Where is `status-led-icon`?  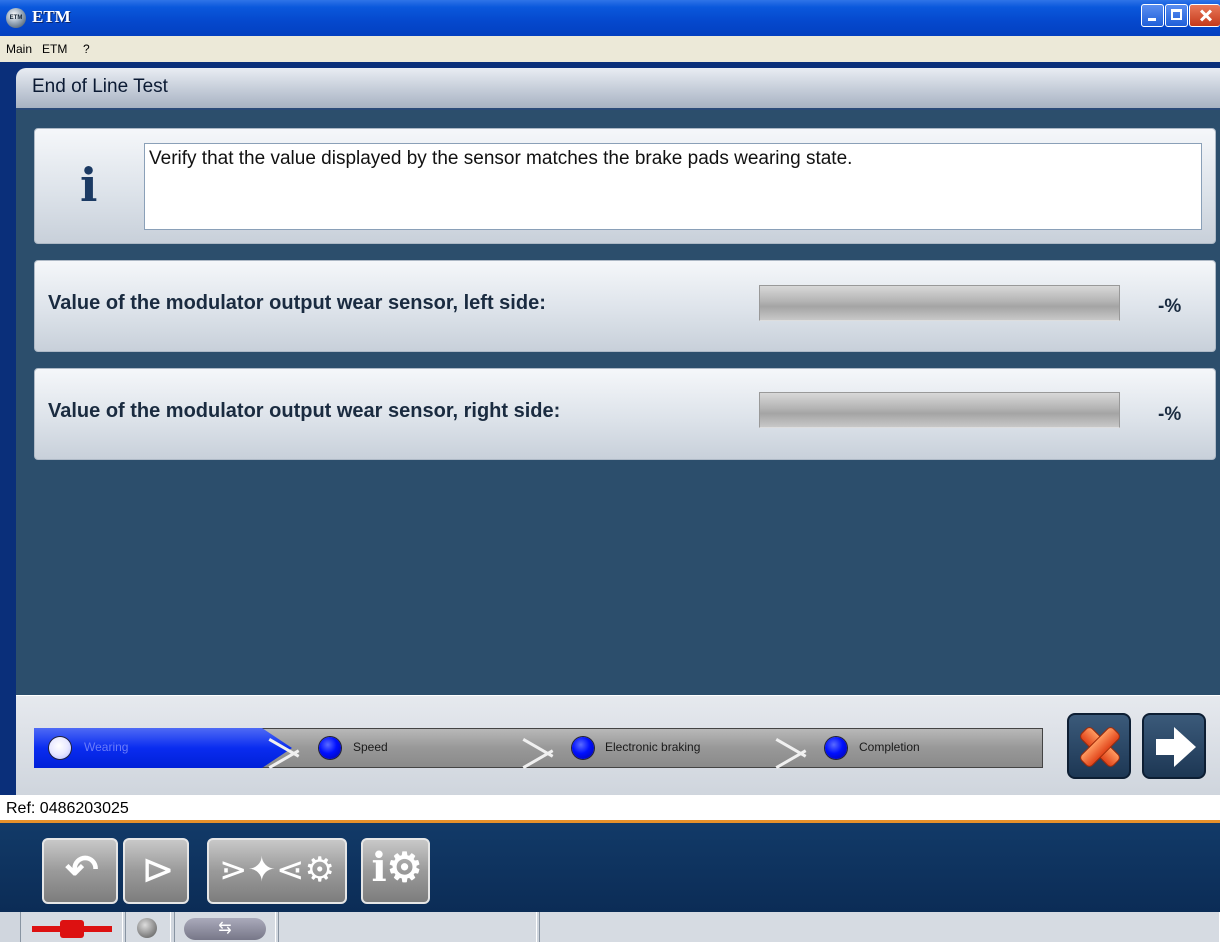
status-led-icon is located at coordinates (147, 928).